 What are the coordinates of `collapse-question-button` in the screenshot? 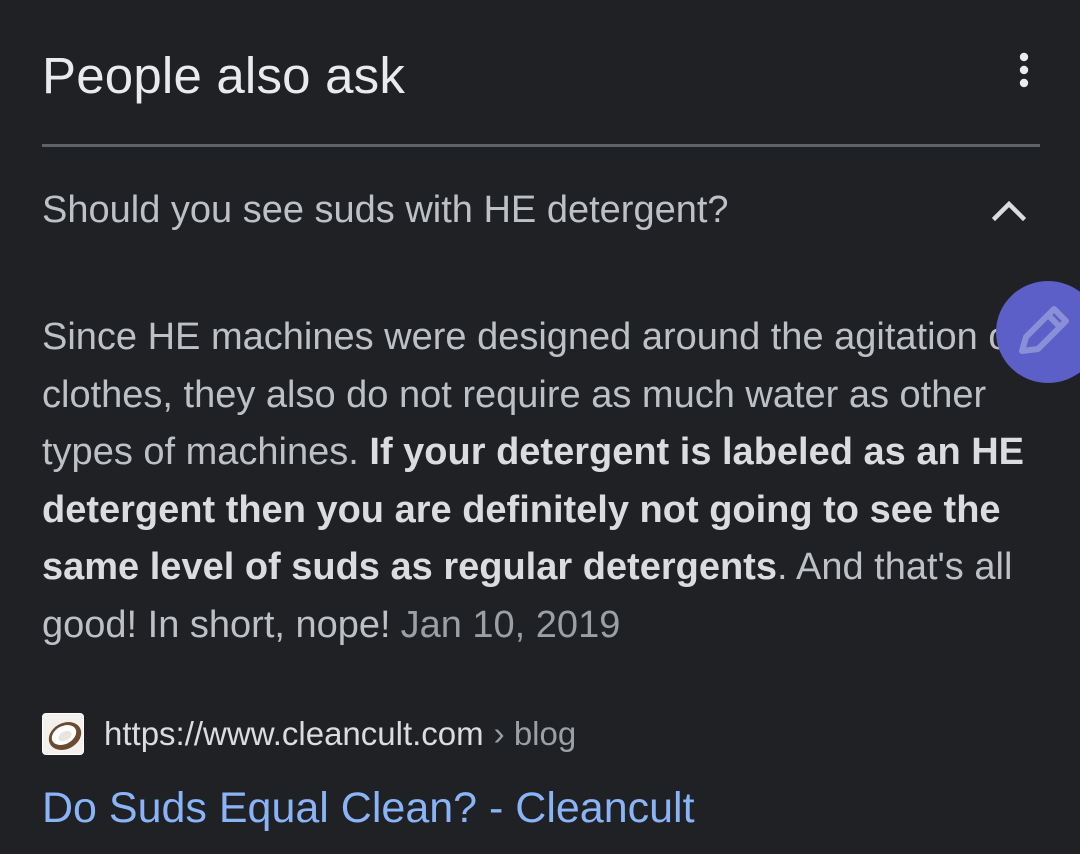 It's located at (1009, 210).